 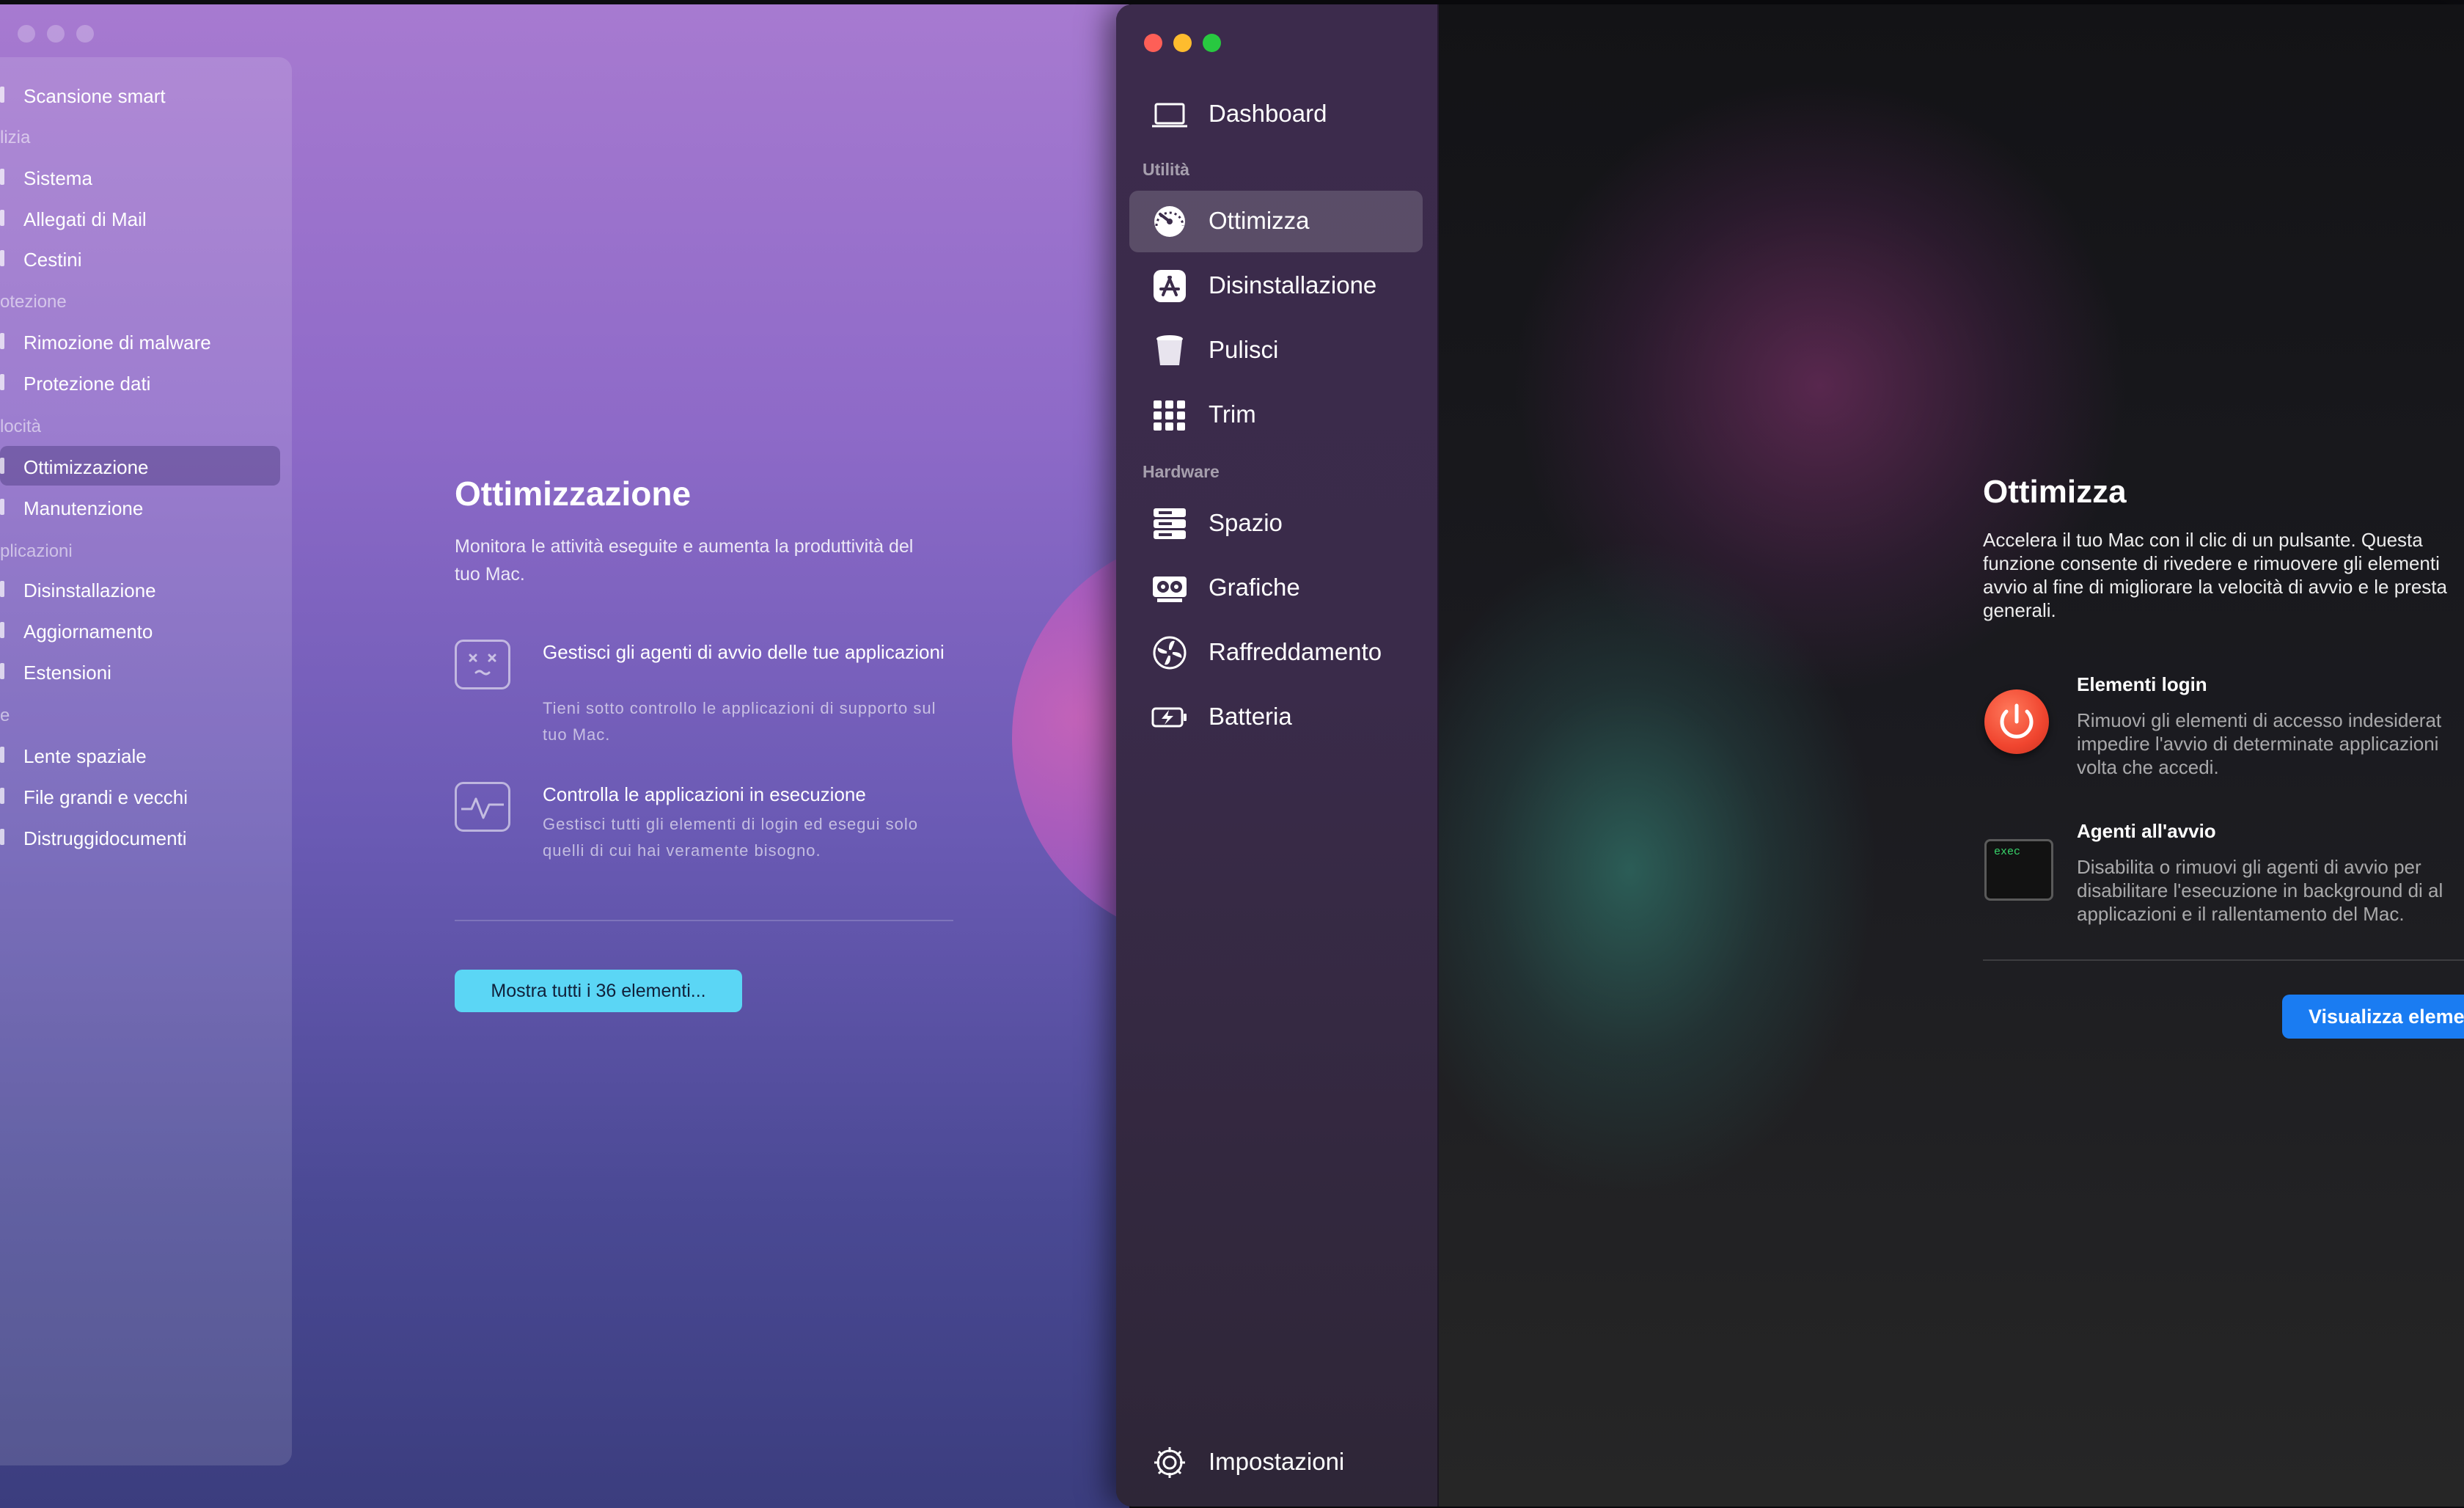 I want to click on back-divider, so click(x=704, y=920).